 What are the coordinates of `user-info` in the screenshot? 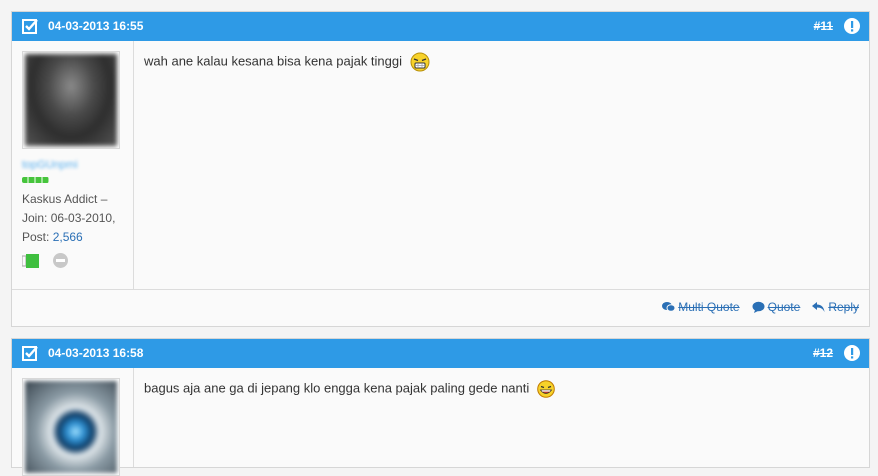 It's located at (73, 422).